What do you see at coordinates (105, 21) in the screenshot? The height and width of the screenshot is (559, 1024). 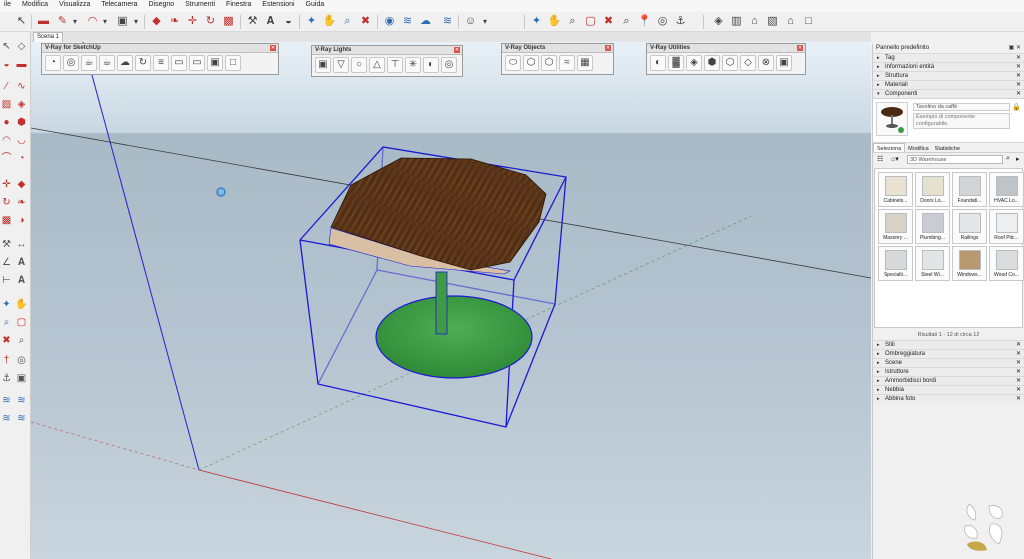 I see `arc-dropdown-icon: ▾` at bounding box center [105, 21].